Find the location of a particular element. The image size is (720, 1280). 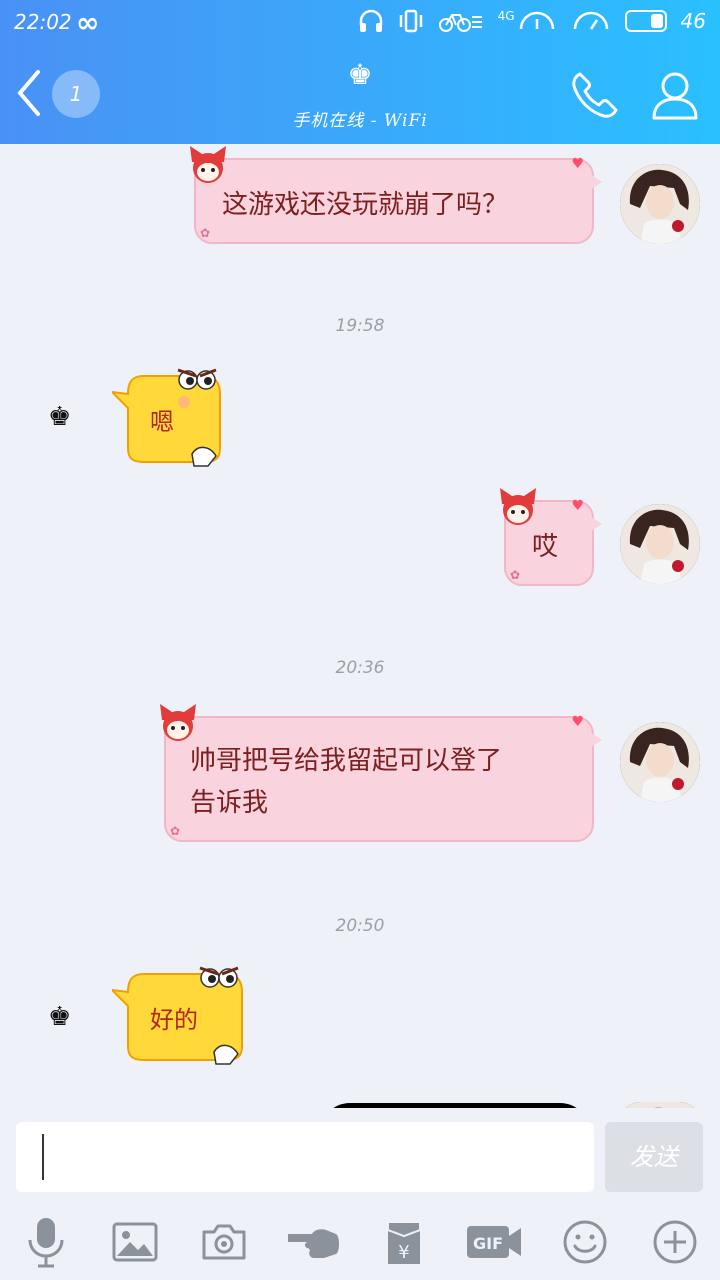

timestamp: 20:36 is located at coordinates (360, 668).